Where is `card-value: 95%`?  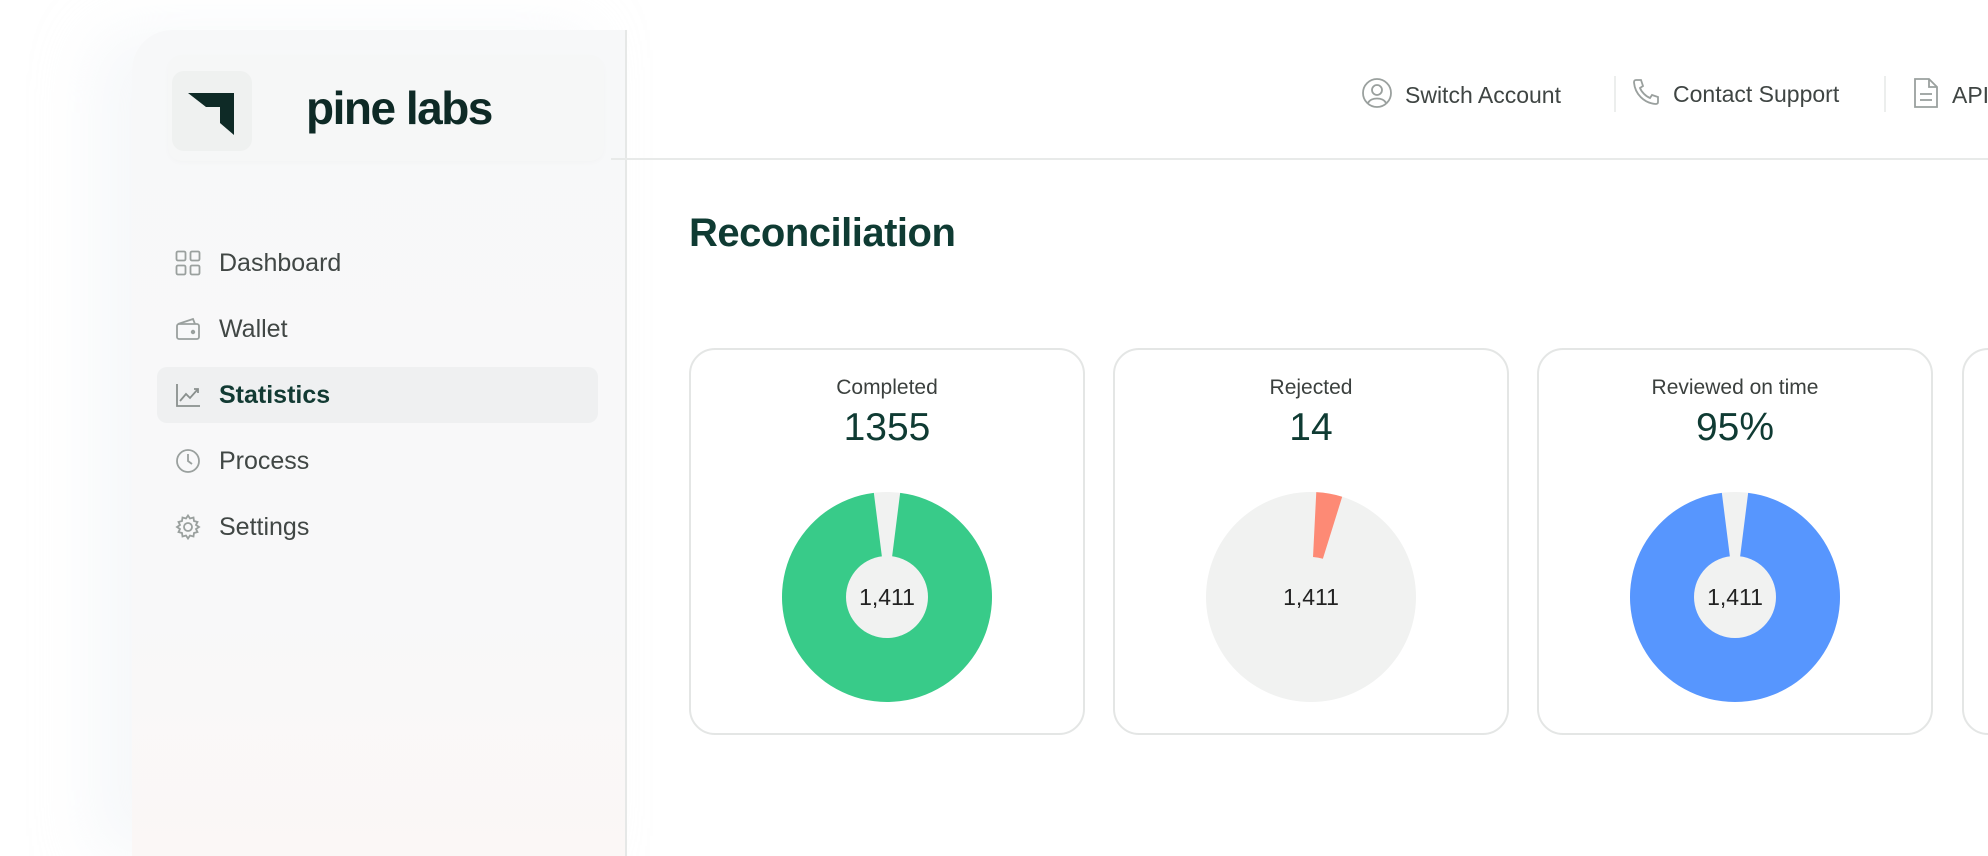
card-value: 95% is located at coordinates (1735, 427).